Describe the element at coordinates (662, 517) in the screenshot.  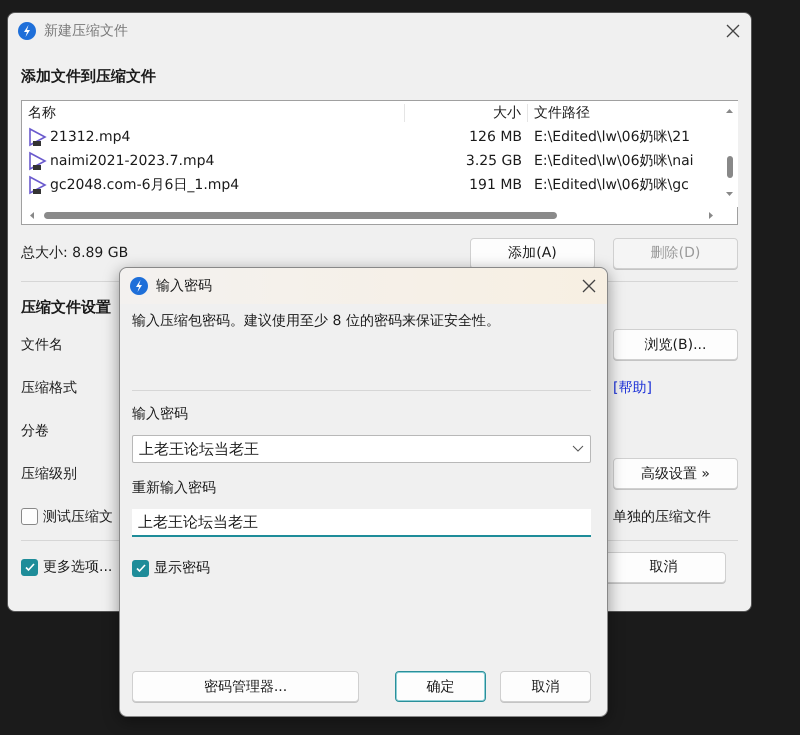
I see `option-label: 单独的压缩文件` at that location.